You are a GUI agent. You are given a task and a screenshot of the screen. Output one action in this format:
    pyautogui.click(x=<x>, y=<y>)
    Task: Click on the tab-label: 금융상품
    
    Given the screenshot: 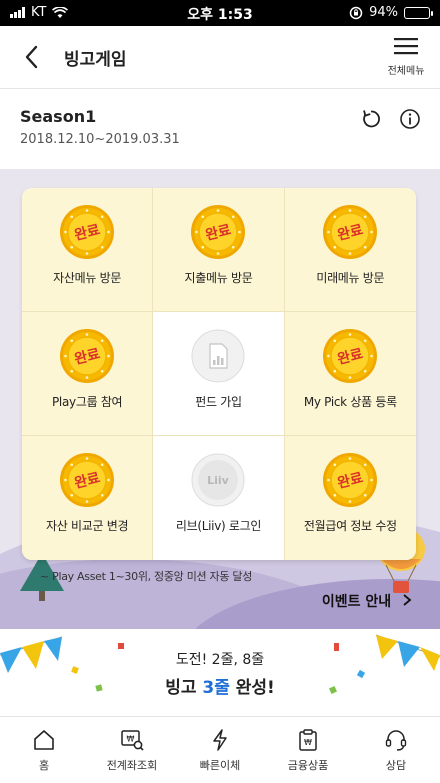 What is the action you would take?
    pyautogui.click(x=308, y=765)
    